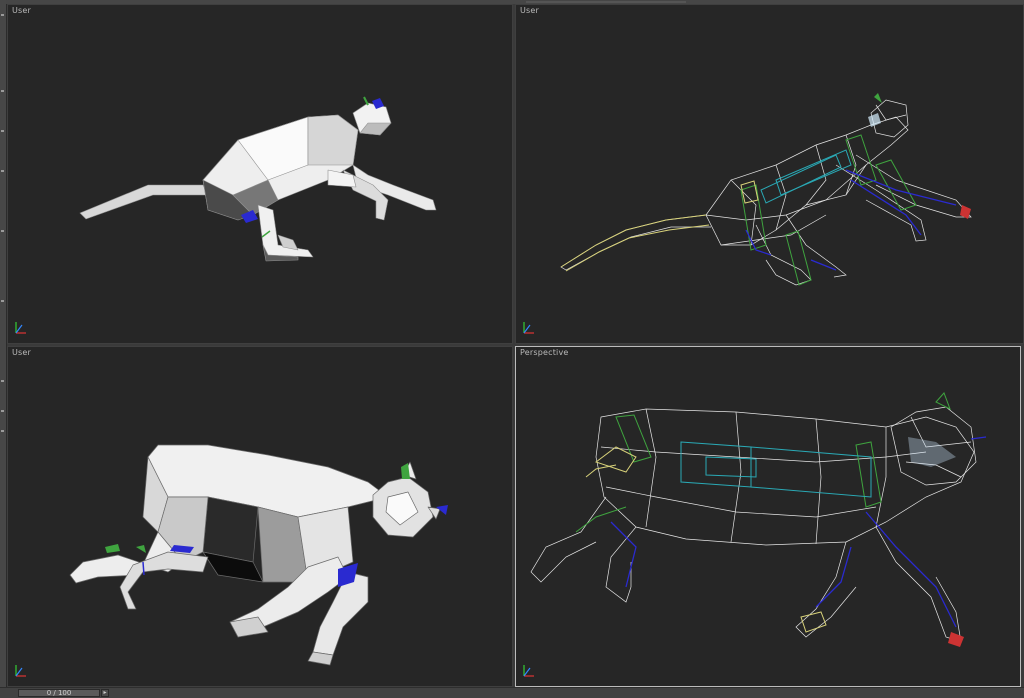  What do you see at coordinates (3, 343) in the screenshot?
I see `left-command-strip` at bounding box center [3, 343].